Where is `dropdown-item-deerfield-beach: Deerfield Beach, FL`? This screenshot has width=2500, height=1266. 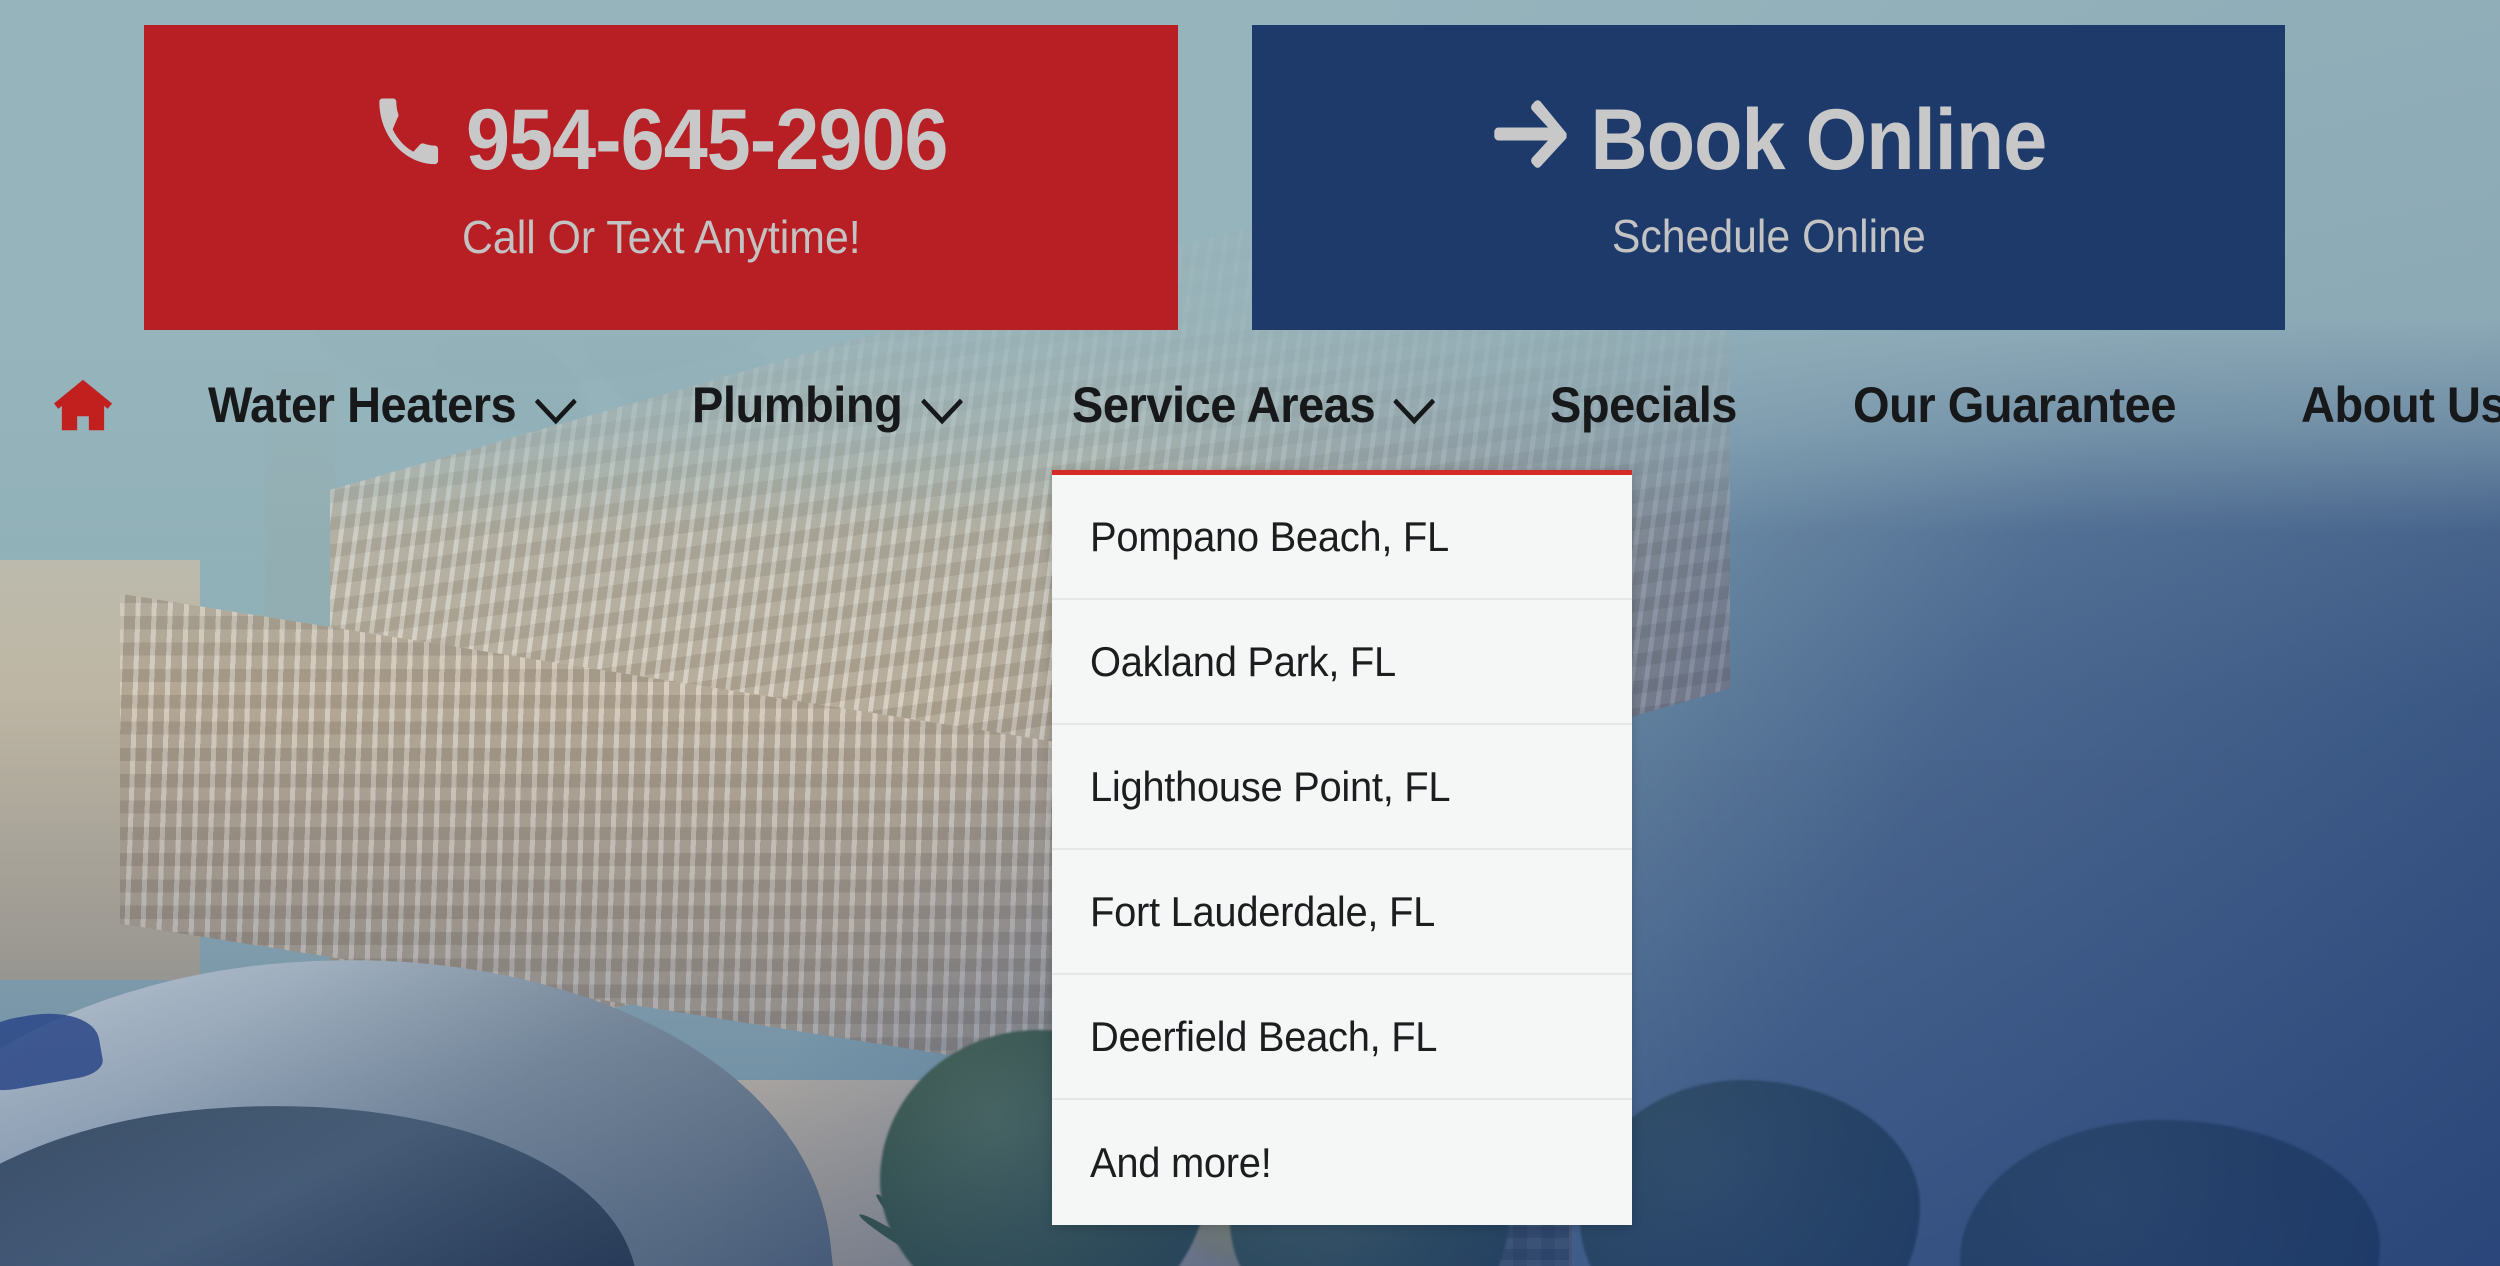
dropdown-item-deerfield-beach: Deerfield Beach, FL is located at coordinates (1342, 1037).